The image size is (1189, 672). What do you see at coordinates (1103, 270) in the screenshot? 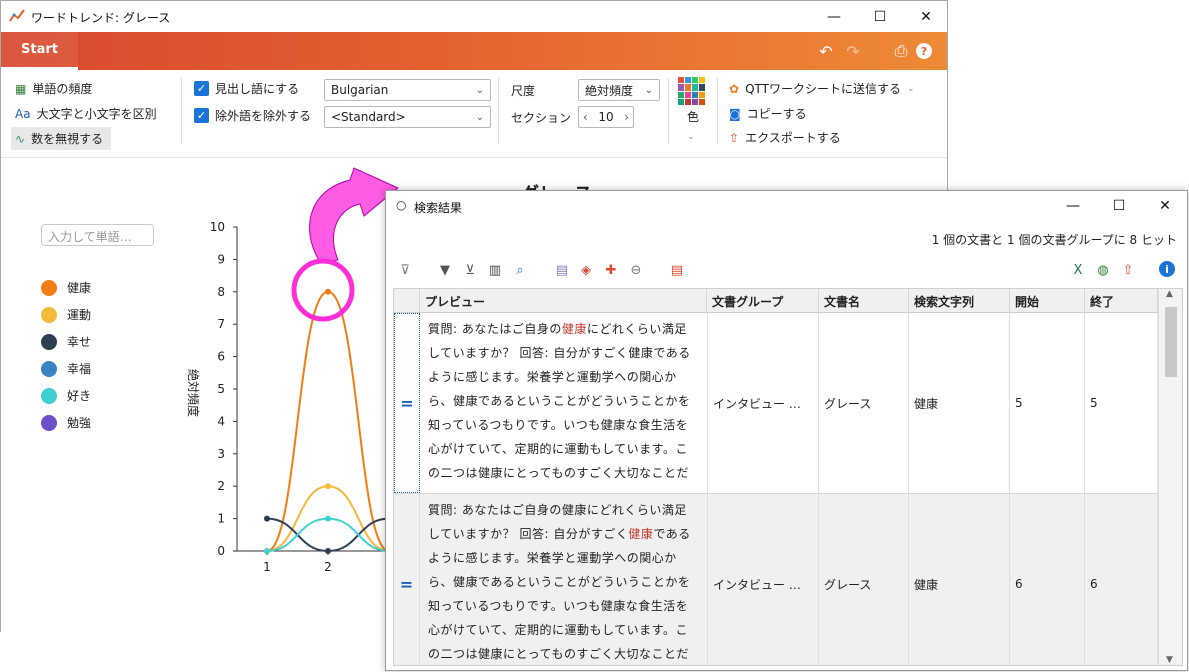
I see `globe-icon: ◍` at bounding box center [1103, 270].